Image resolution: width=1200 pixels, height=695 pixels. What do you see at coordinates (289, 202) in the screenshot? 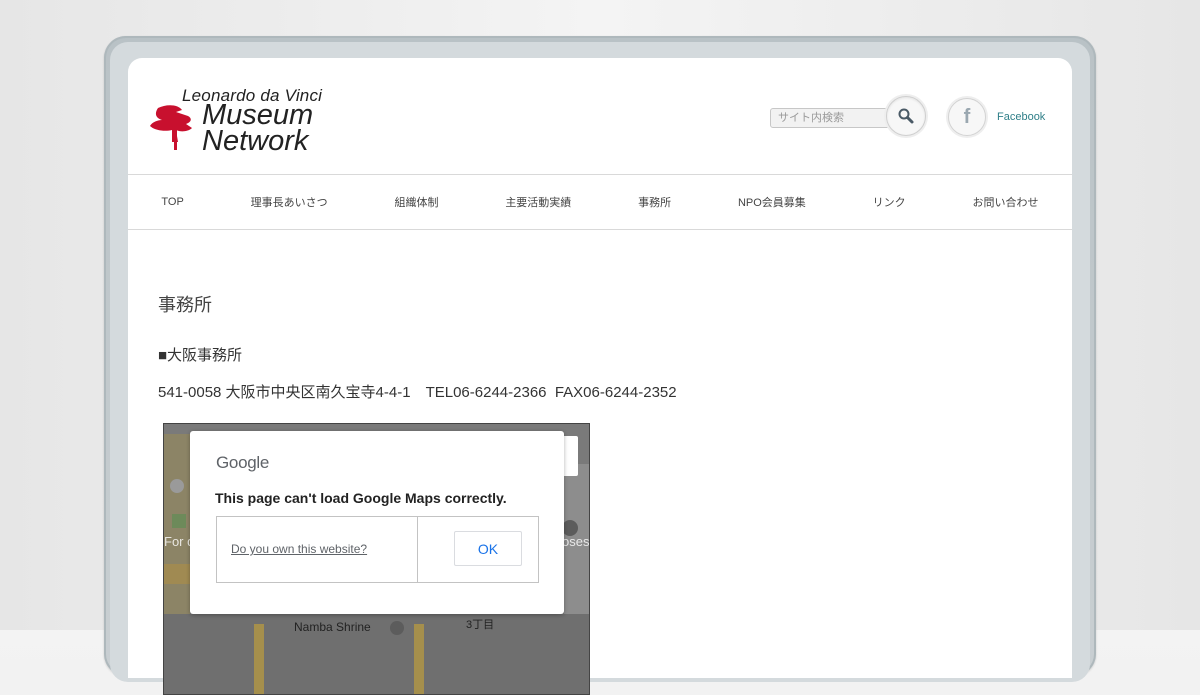
I see `nav-item-greeting: 理事長あいさつ` at bounding box center [289, 202].